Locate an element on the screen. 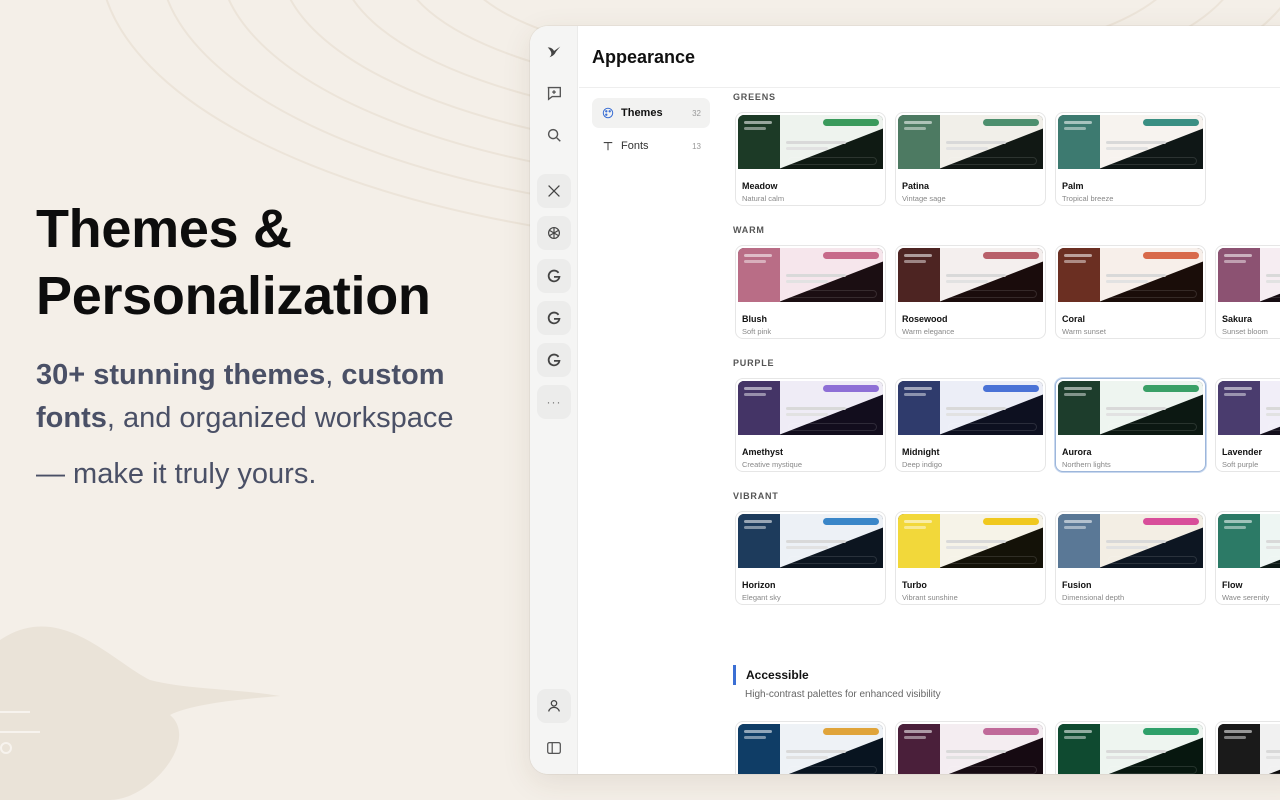 This screenshot has width=1280, height=800. theme-card: Aurora Northern lights is located at coordinates (1130, 425).